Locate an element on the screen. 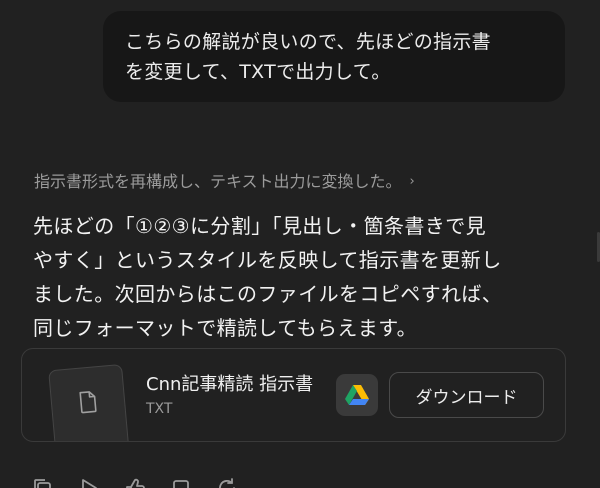  share-icon is located at coordinates (181, 482).